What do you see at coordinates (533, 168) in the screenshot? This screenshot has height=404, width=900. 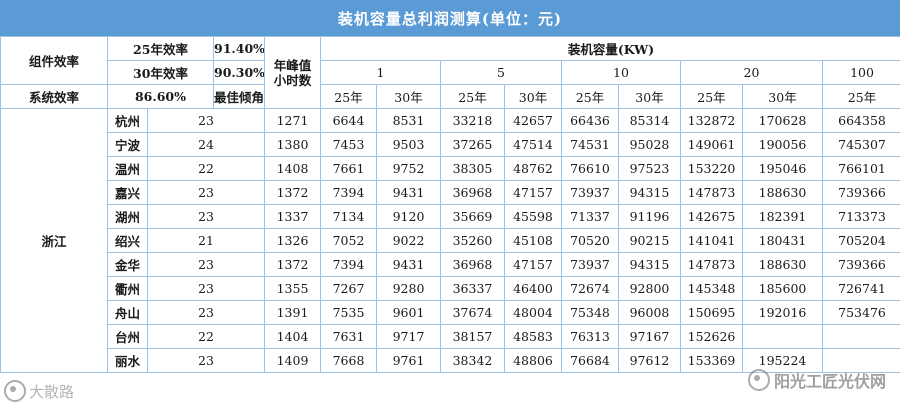 I see `profit-cell: 48762` at bounding box center [533, 168].